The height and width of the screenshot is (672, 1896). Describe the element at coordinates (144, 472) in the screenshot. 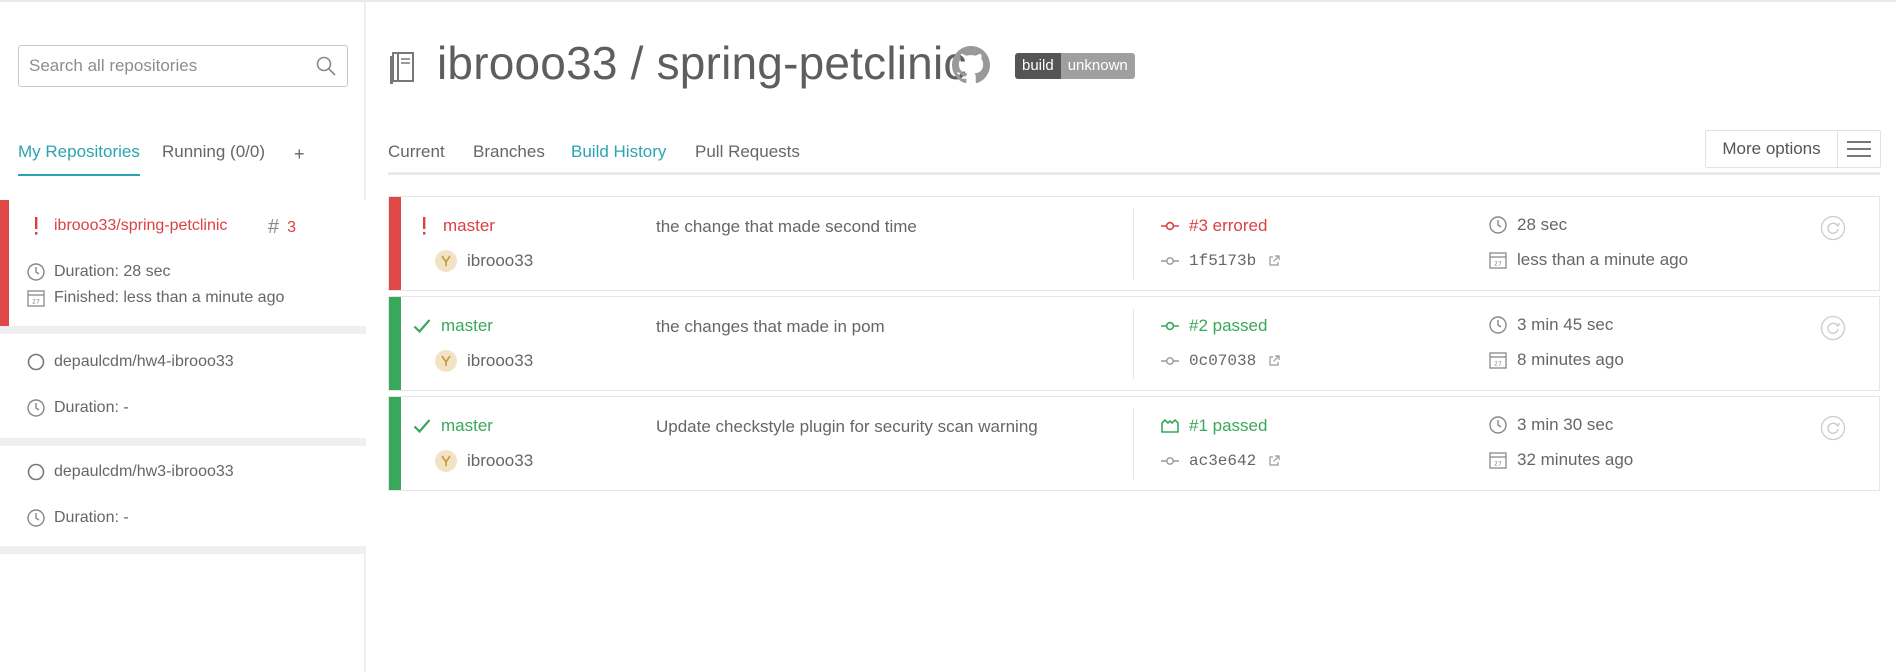

I see `repo-name: depaulcdm/hw3-ibrooo33` at that location.